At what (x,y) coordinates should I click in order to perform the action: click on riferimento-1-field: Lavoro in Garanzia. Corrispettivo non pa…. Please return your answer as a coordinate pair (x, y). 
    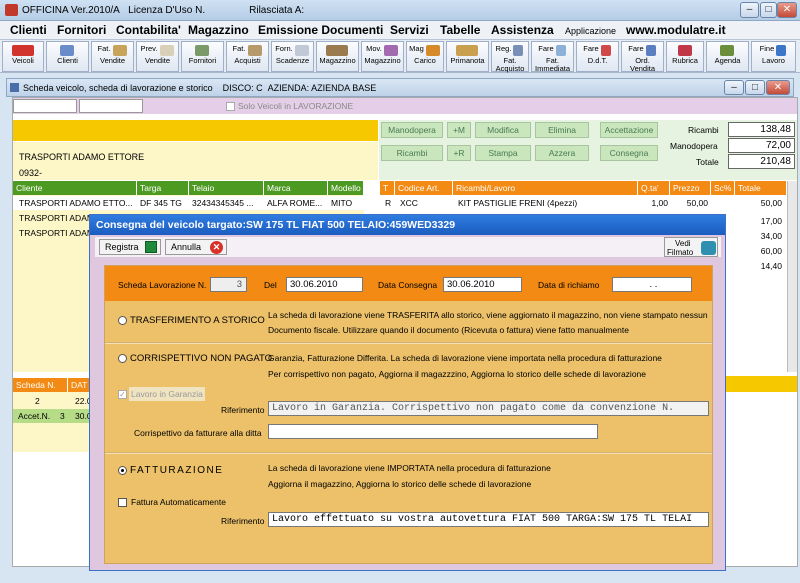
    Looking at the image, I should click on (488, 408).